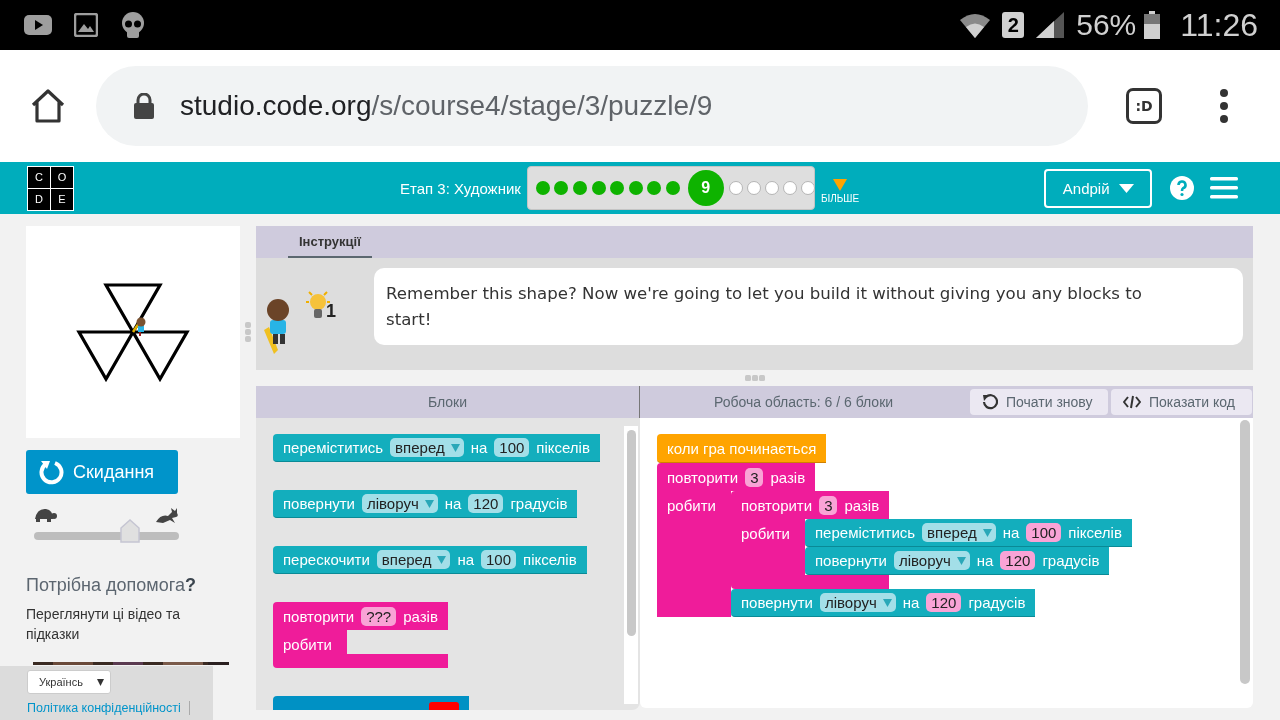  Describe the element at coordinates (38, 25) in the screenshot. I see `video-icon` at that location.